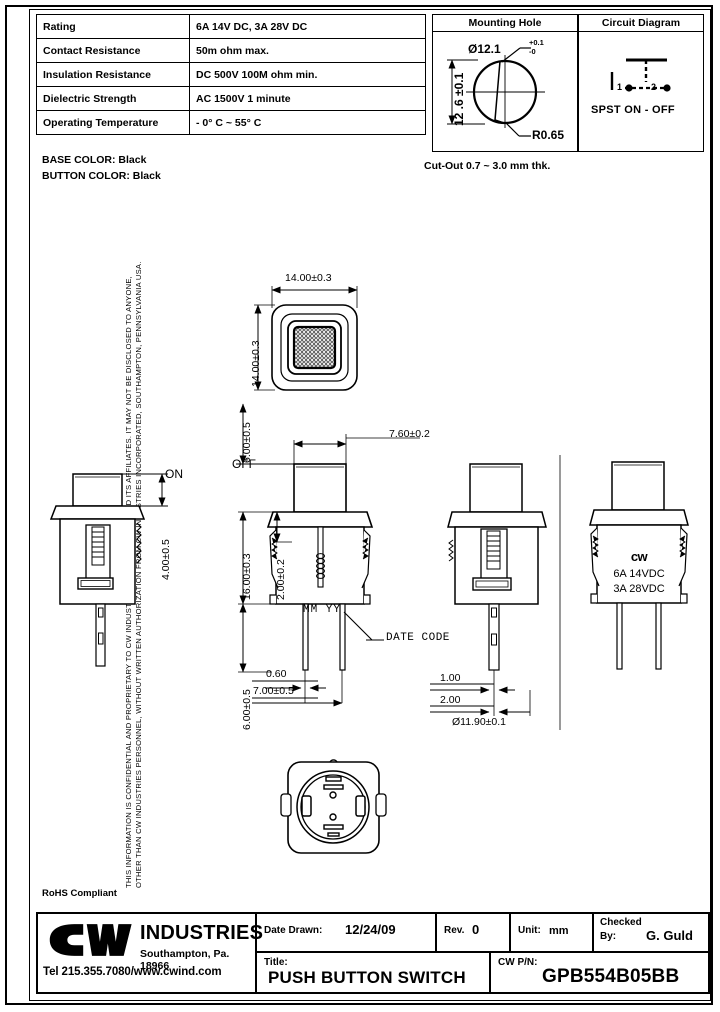  Describe the element at coordinates (621, 922) in the screenshot. I see `checked-by-label-line1: Checked` at that location.